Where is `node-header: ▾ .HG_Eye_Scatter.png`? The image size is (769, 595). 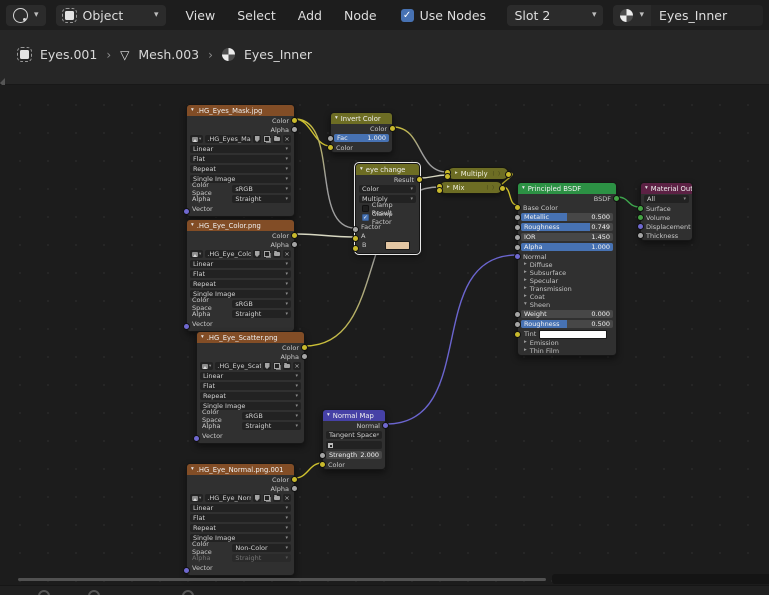
node-header: ▾ .HG_Eye_Scatter.png is located at coordinates (250, 337).